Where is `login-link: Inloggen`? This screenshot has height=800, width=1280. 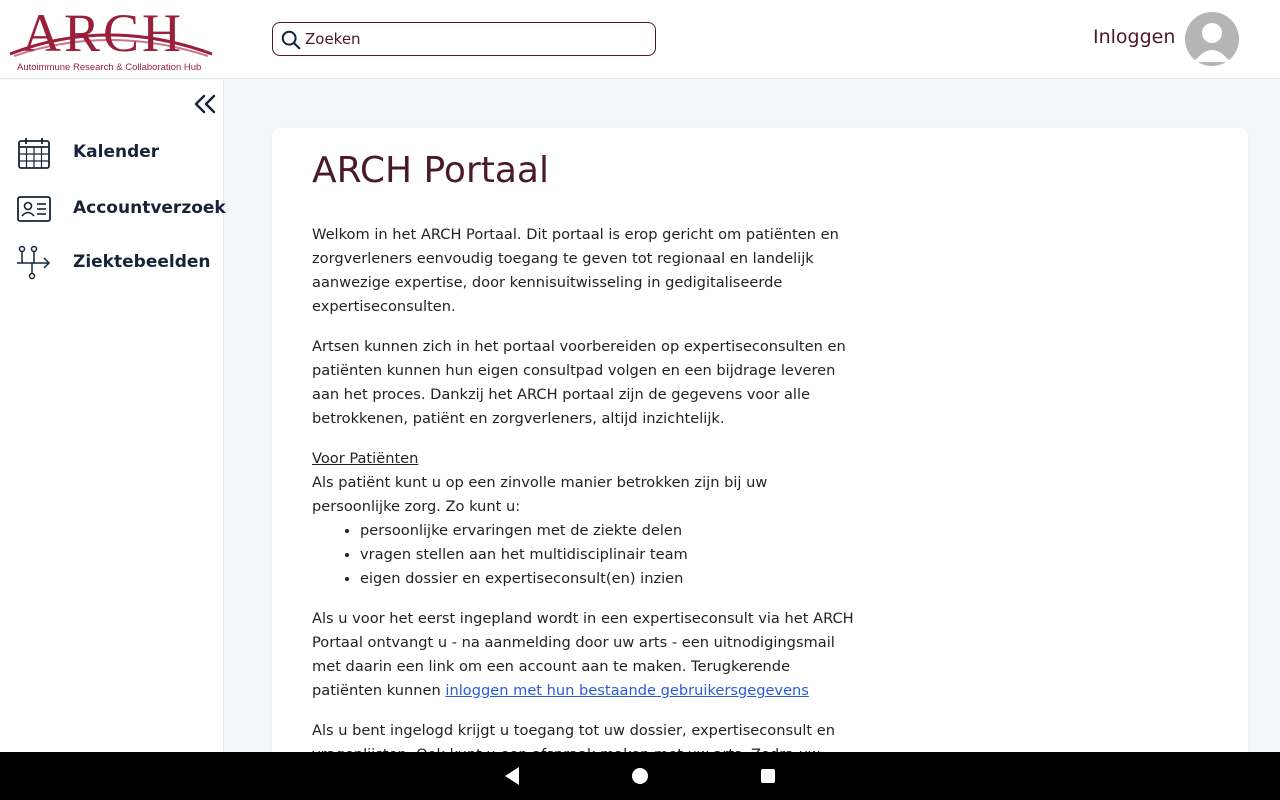
login-link: Inloggen is located at coordinates (1134, 37).